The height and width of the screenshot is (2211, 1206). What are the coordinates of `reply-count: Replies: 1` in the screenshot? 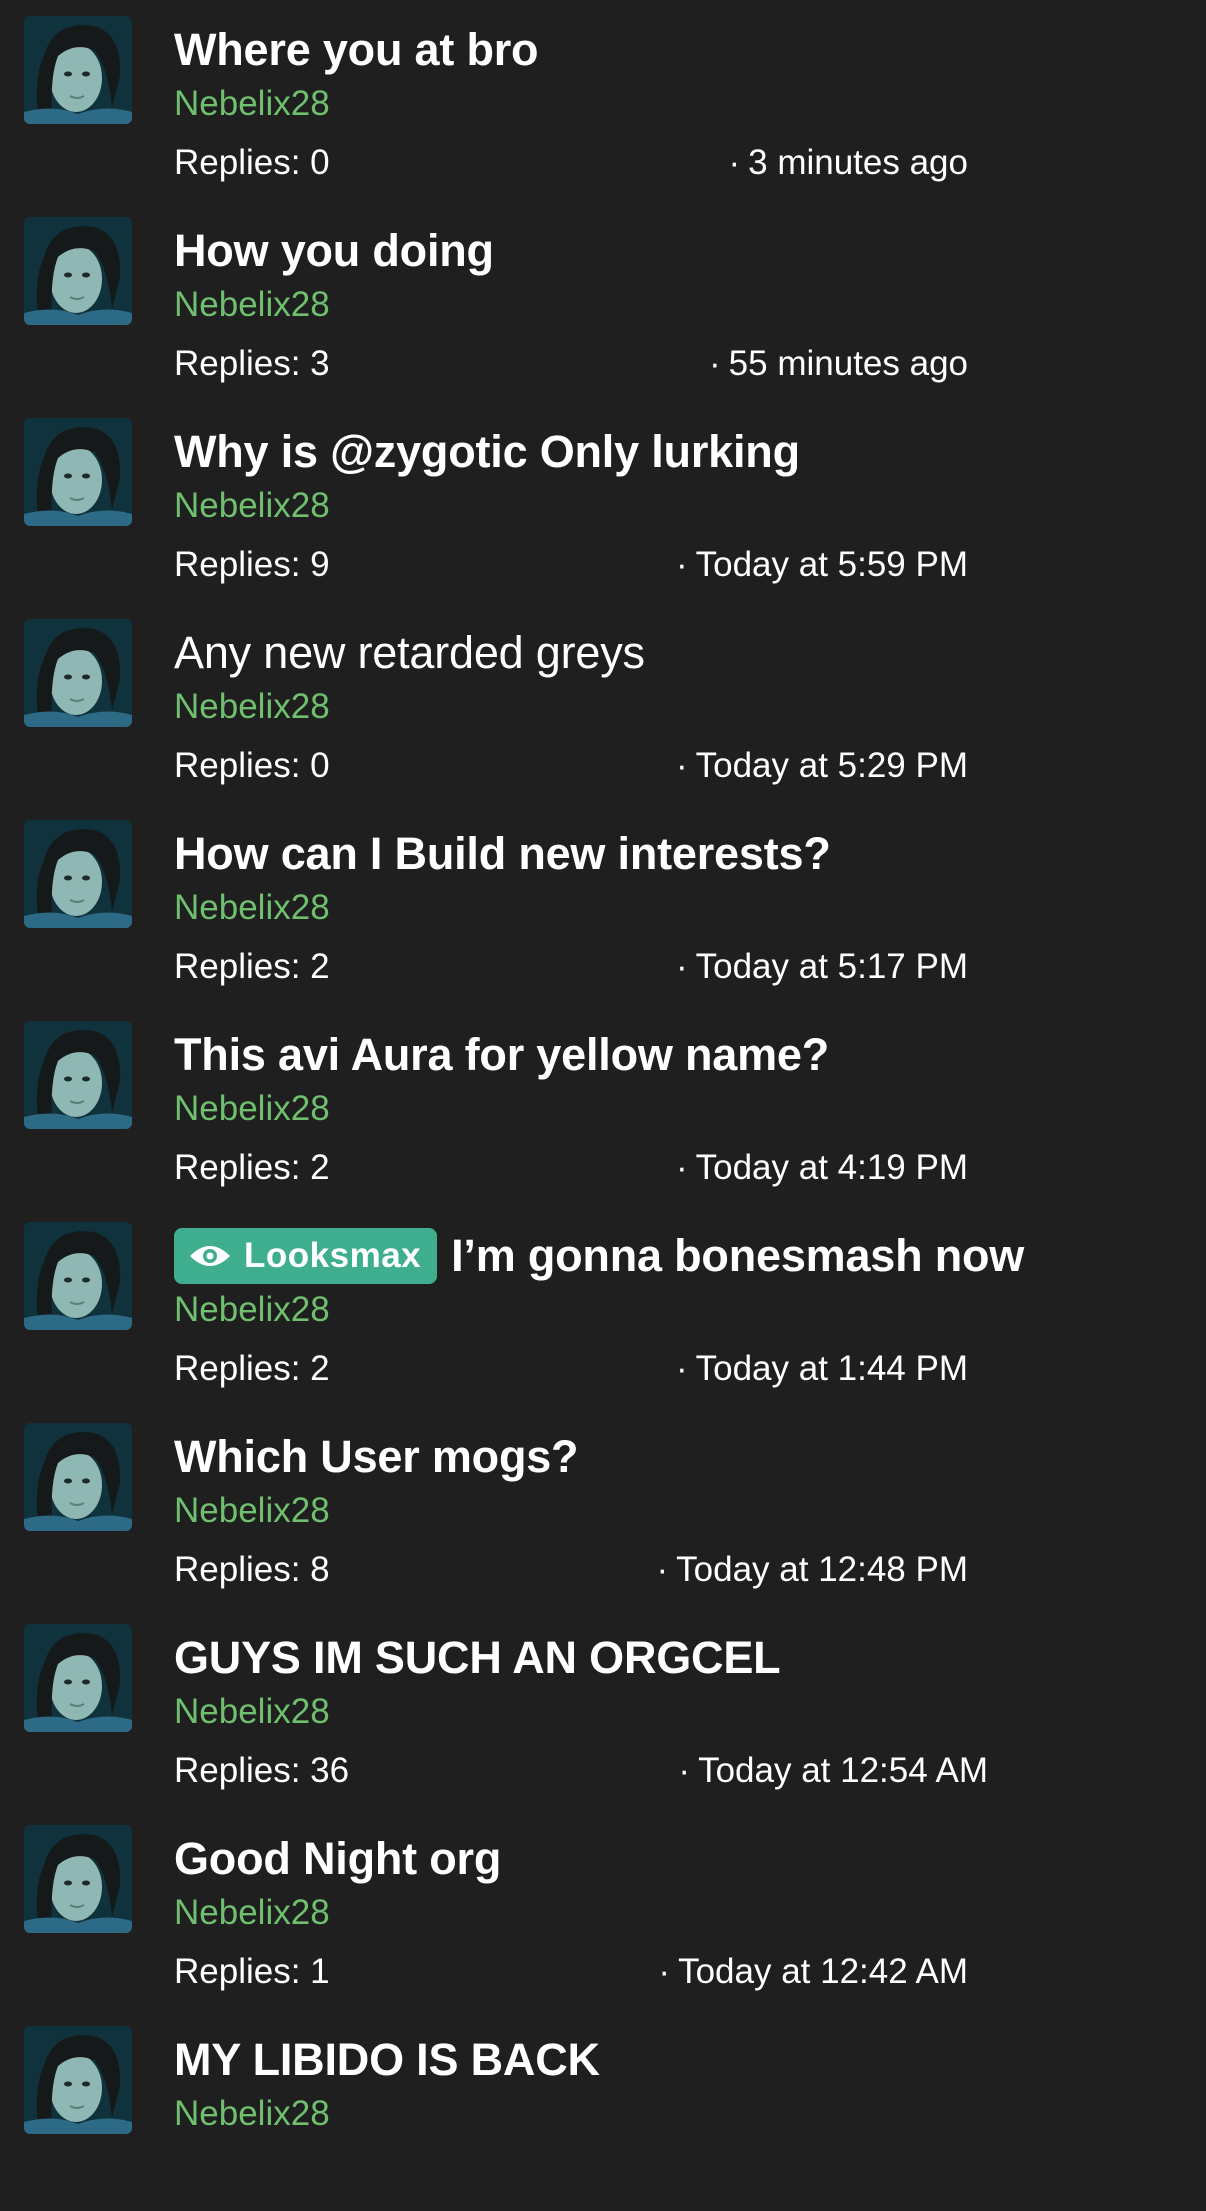 It's located at (252, 1971).